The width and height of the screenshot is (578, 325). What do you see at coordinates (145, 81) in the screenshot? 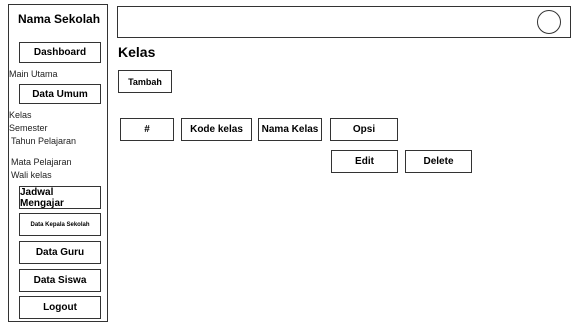
I see `tambah-button: Tambah` at bounding box center [145, 81].